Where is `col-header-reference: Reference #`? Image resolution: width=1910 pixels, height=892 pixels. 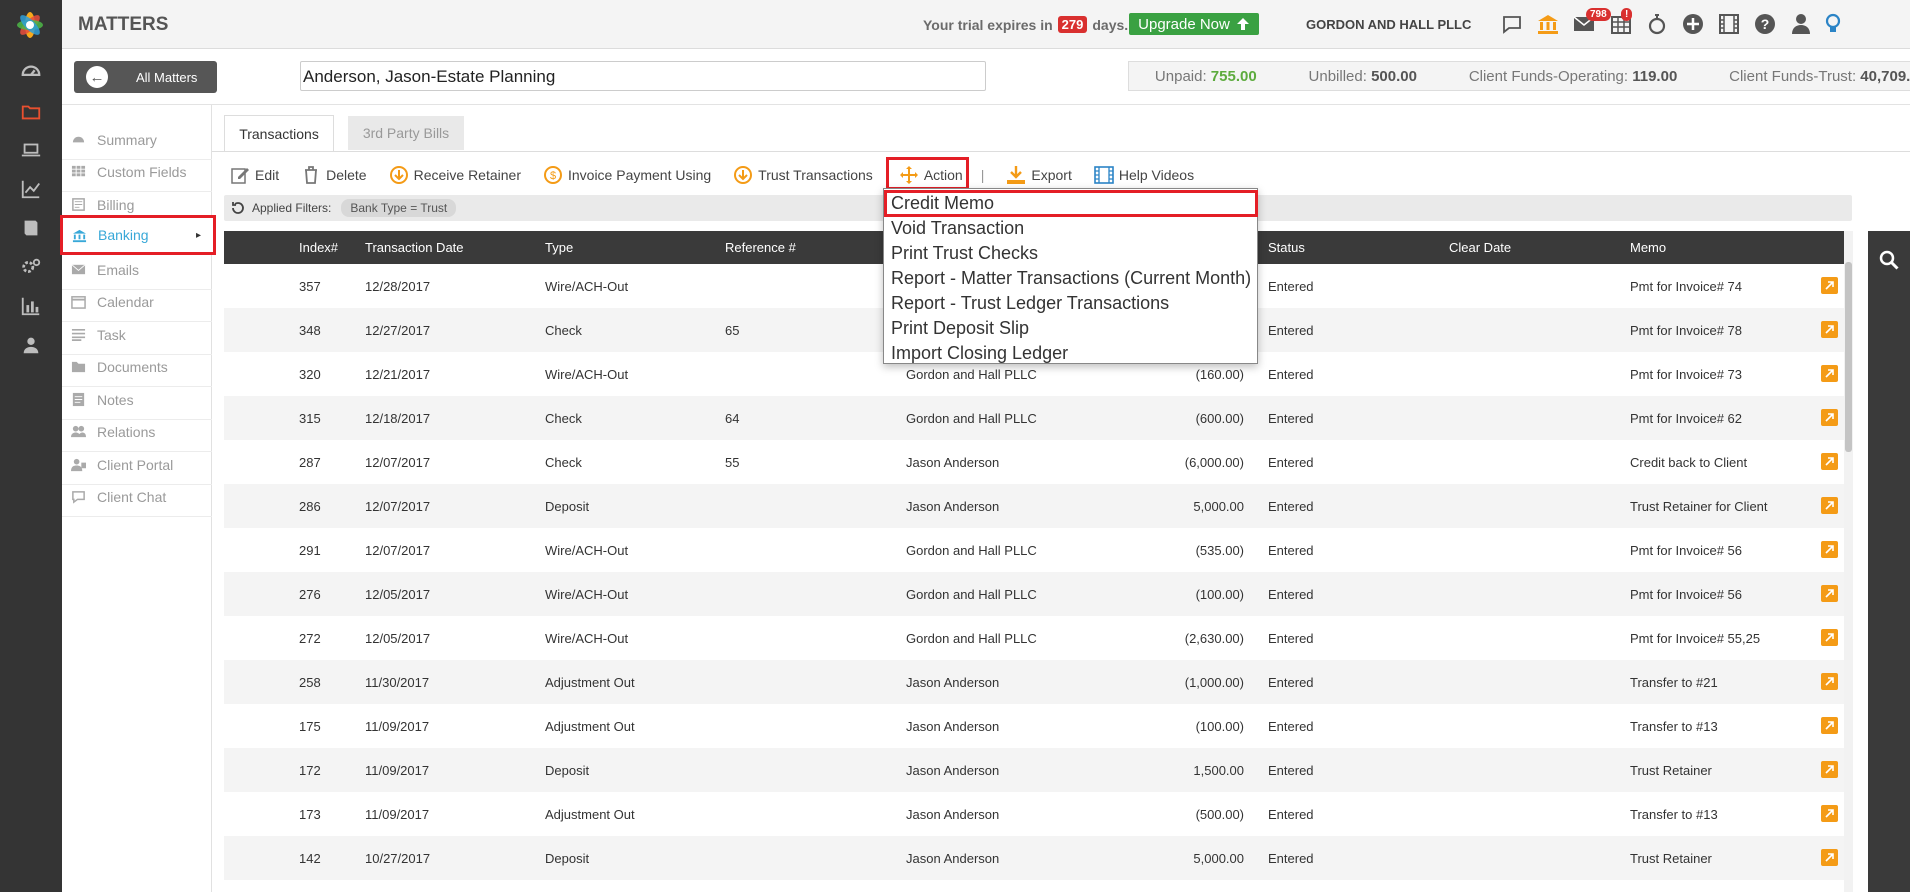
col-header-reference: Reference # is located at coordinates (760, 247).